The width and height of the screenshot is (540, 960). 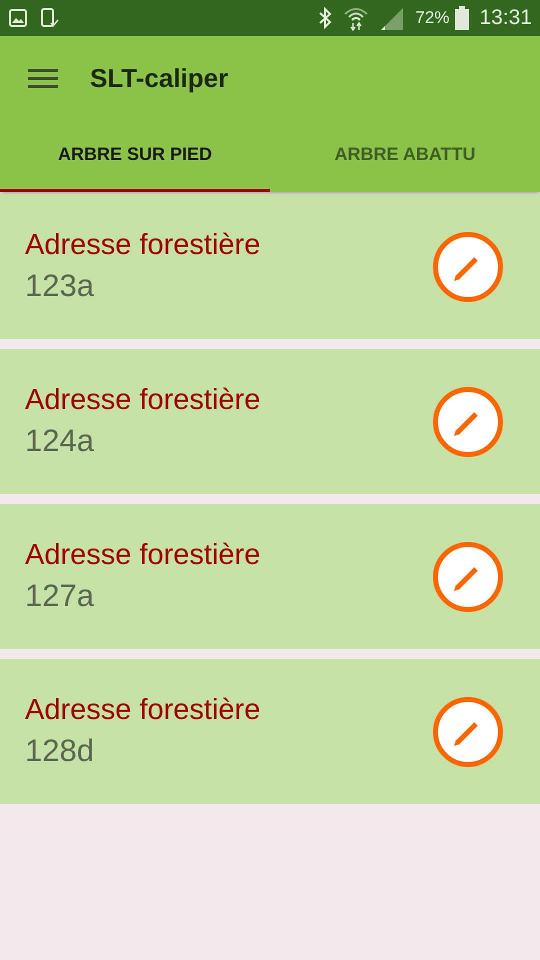 What do you see at coordinates (60, 286) in the screenshot?
I see `item-code: 123a` at bounding box center [60, 286].